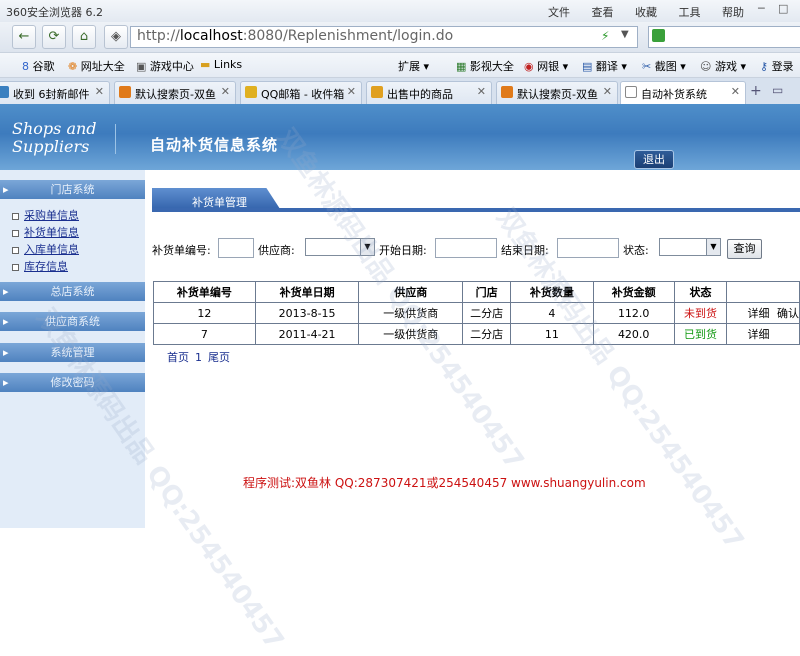 The image size is (800, 656). What do you see at coordinates (340, 247) in the screenshot?
I see `supplier-select: ▼` at bounding box center [340, 247].